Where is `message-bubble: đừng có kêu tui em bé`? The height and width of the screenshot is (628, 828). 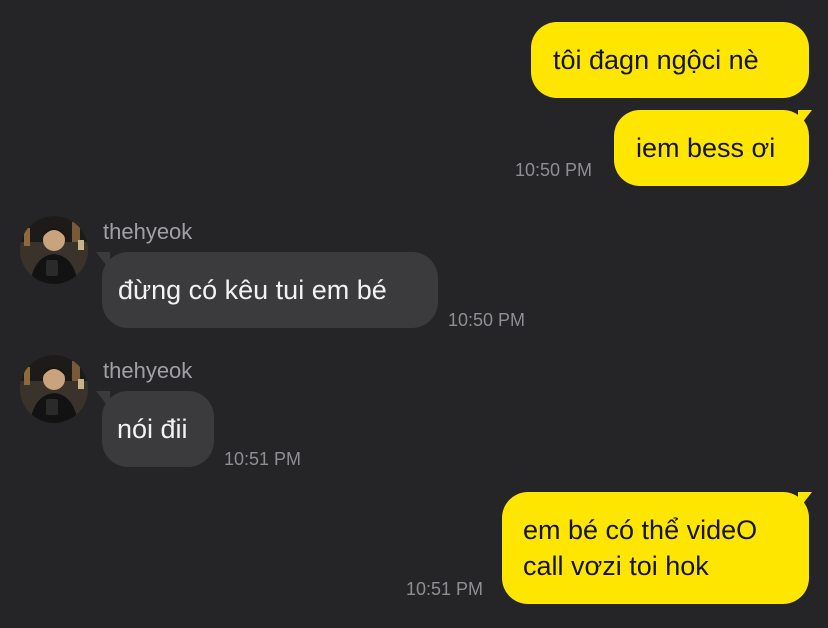 message-bubble: đừng có kêu tui em bé is located at coordinates (270, 290).